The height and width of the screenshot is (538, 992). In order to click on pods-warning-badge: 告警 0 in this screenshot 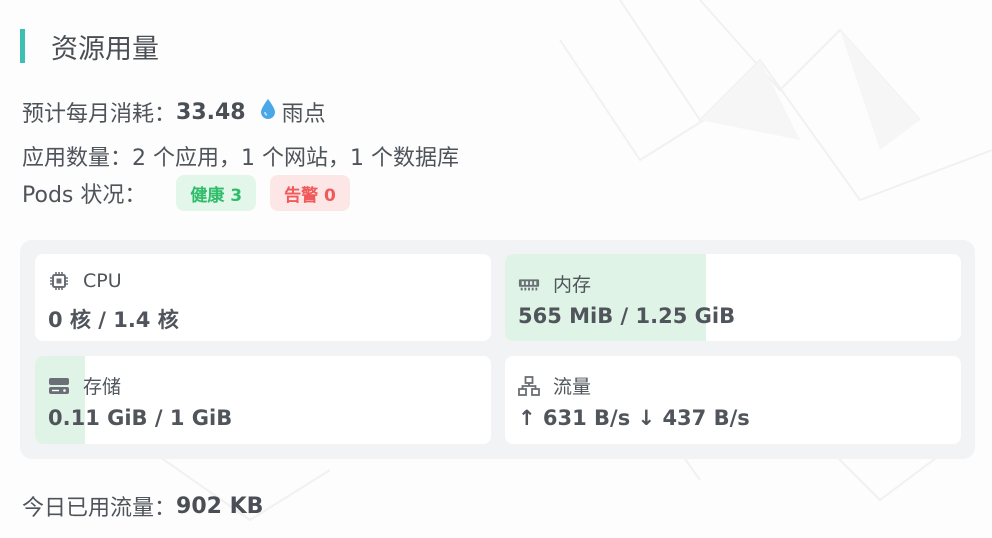, I will do `click(310, 193)`.